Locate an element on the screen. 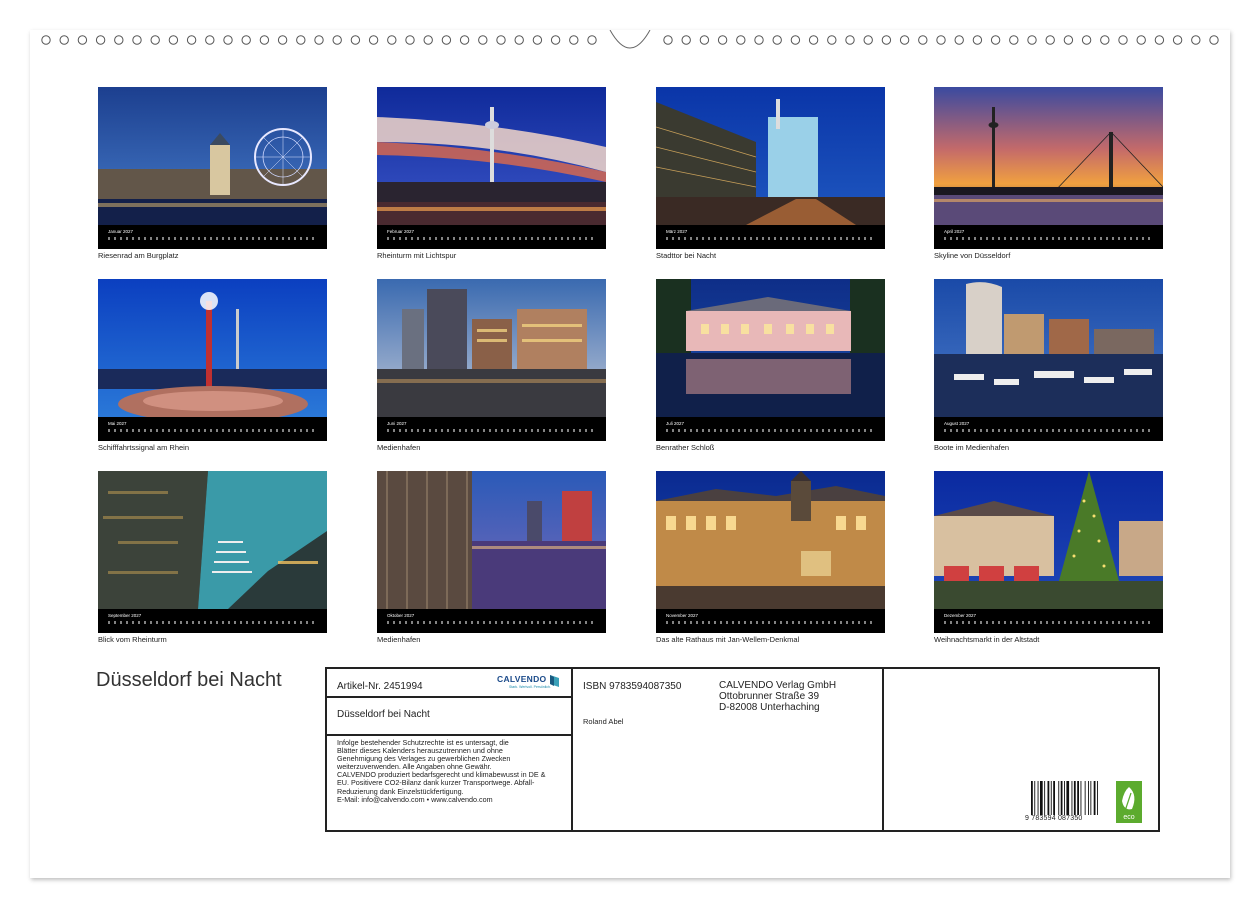  photo-caption: Boote im Medienhafen is located at coordinates (972, 447).